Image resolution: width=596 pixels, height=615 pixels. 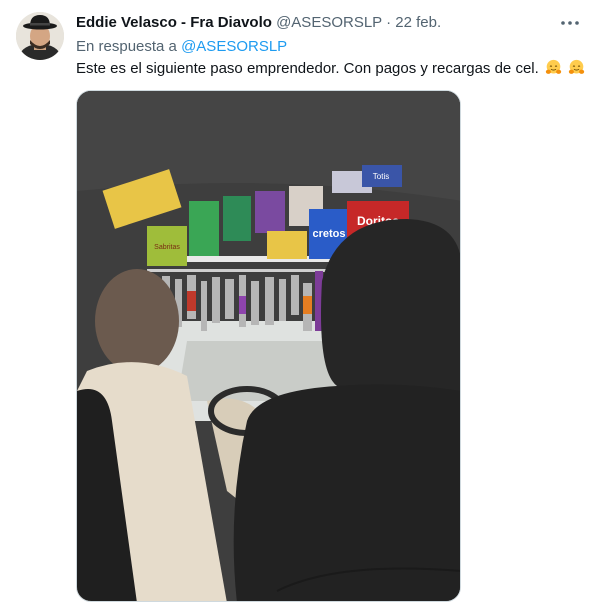 I want to click on more-options-button, so click(x=570, y=23).